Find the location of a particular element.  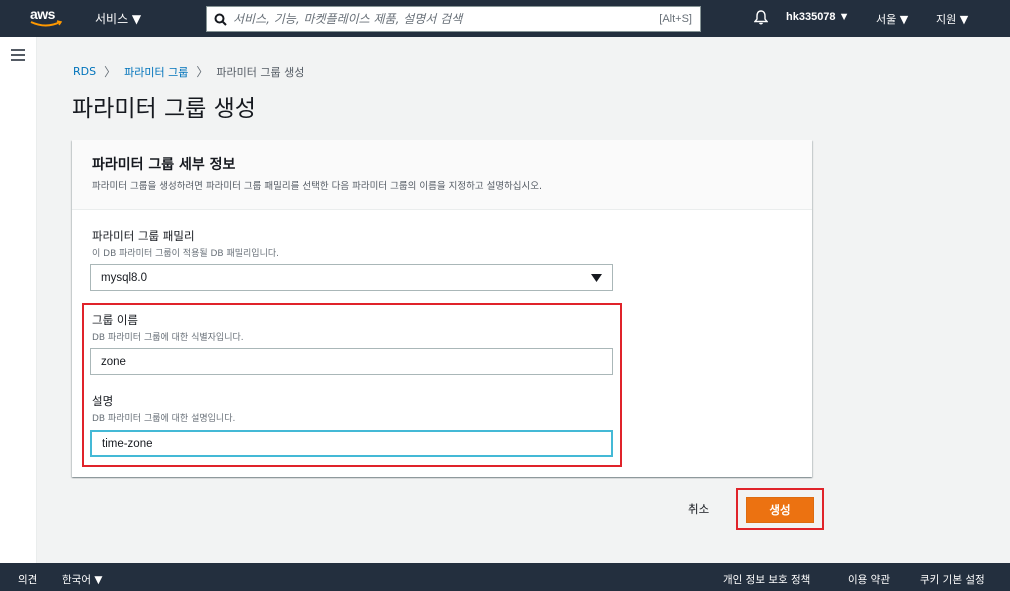

breadcrumb: RDS 〉 파라미터 그룹 〉 파라미터 그룹 생성 is located at coordinates (188, 71).